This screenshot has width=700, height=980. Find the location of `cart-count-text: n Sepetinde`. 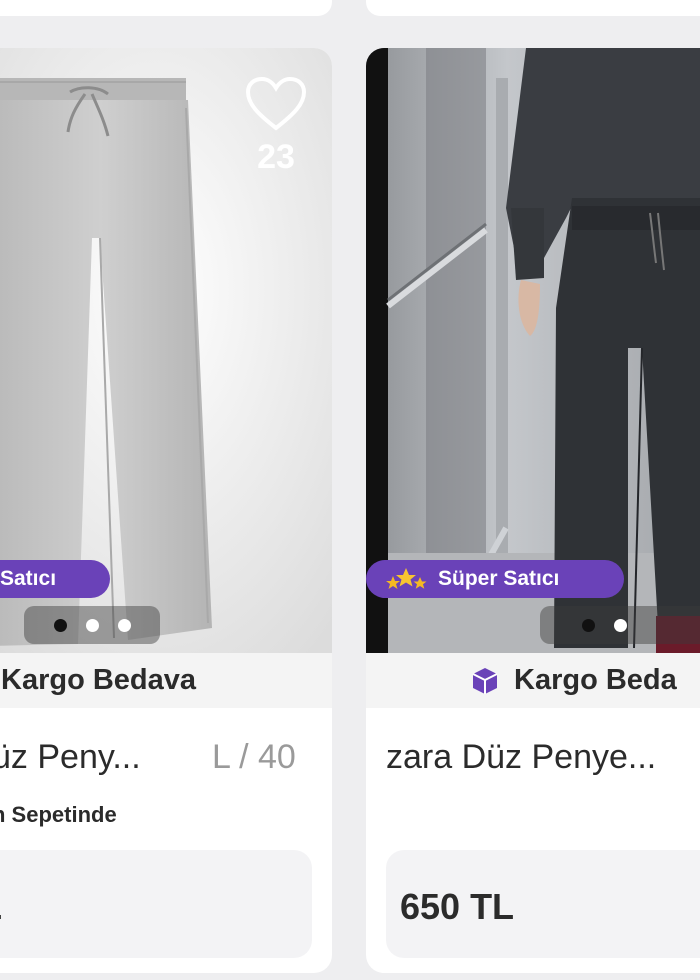

cart-count-text: n Sepetinde is located at coordinates (58, 814).